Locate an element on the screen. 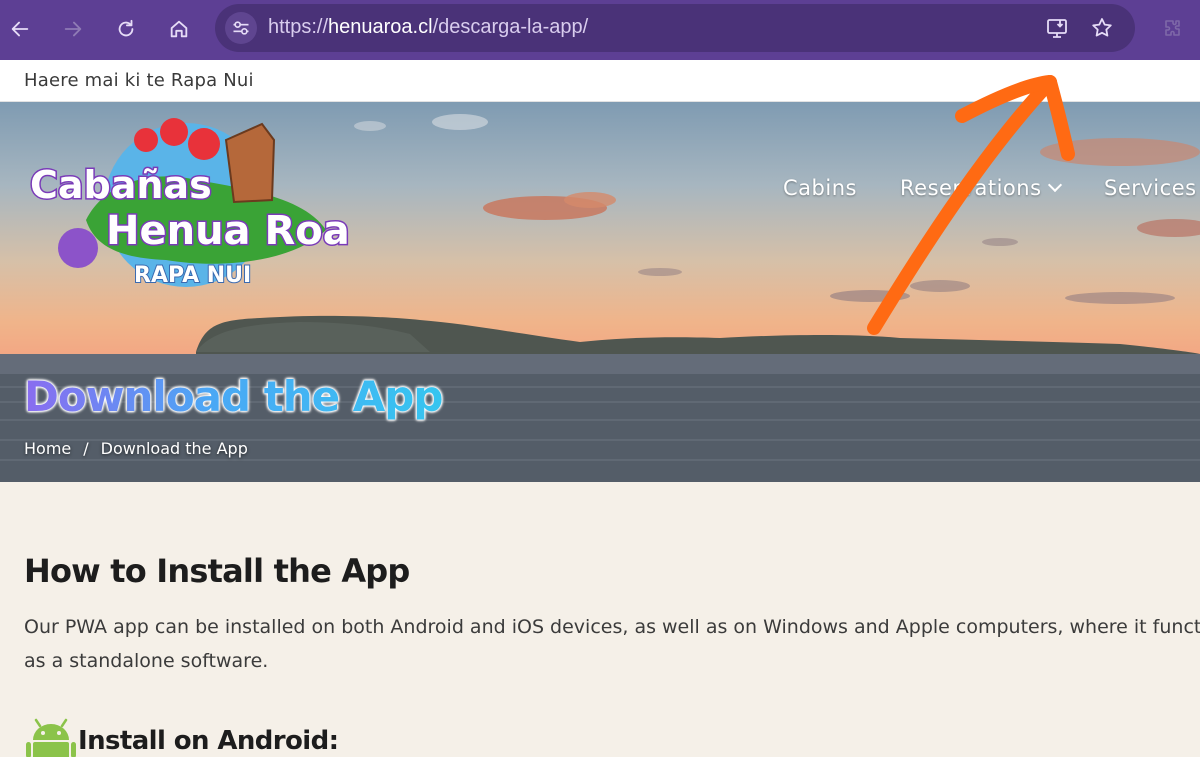  breadcrumb-home-link: Home is located at coordinates (47, 448).